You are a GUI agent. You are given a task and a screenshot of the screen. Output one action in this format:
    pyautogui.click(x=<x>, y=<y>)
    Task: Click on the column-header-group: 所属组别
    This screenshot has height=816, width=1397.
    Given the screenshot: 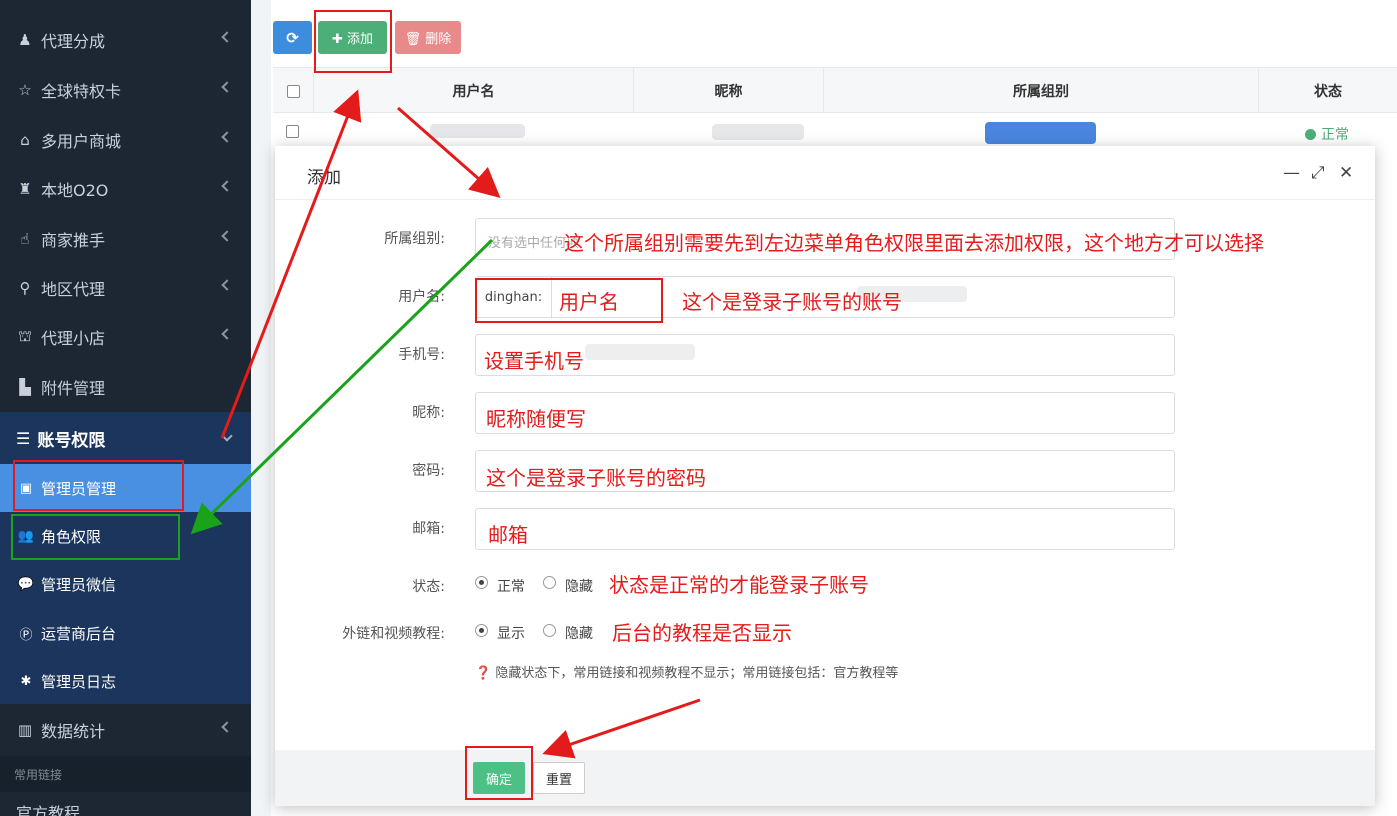 What is the action you would take?
    pyautogui.click(x=1040, y=91)
    